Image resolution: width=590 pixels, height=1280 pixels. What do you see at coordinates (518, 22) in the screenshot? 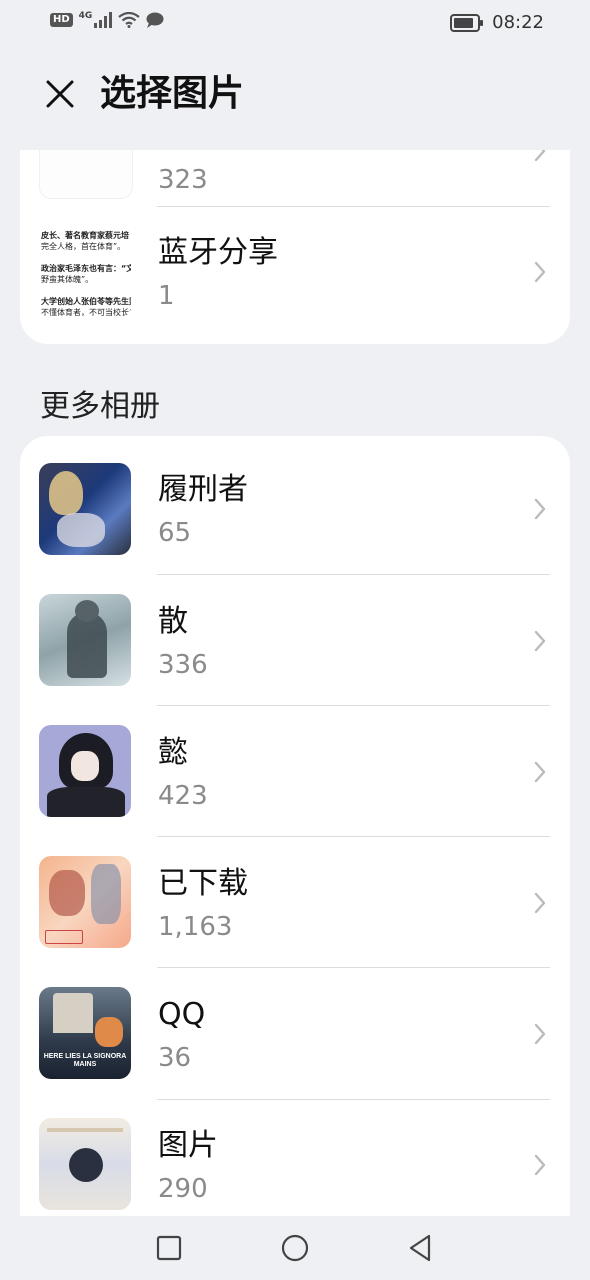
I see `status-time: 08:22` at bounding box center [518, 22].